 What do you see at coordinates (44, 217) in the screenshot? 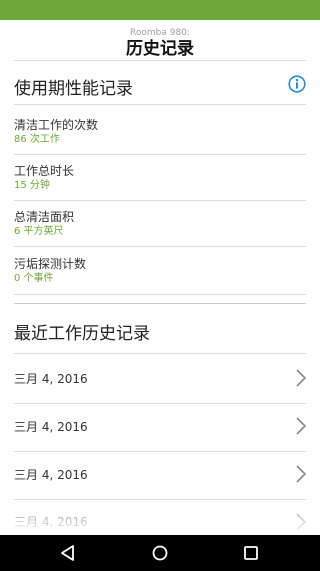
I see `stat-label: 总清洁面积` at bounding box center [44, 217].